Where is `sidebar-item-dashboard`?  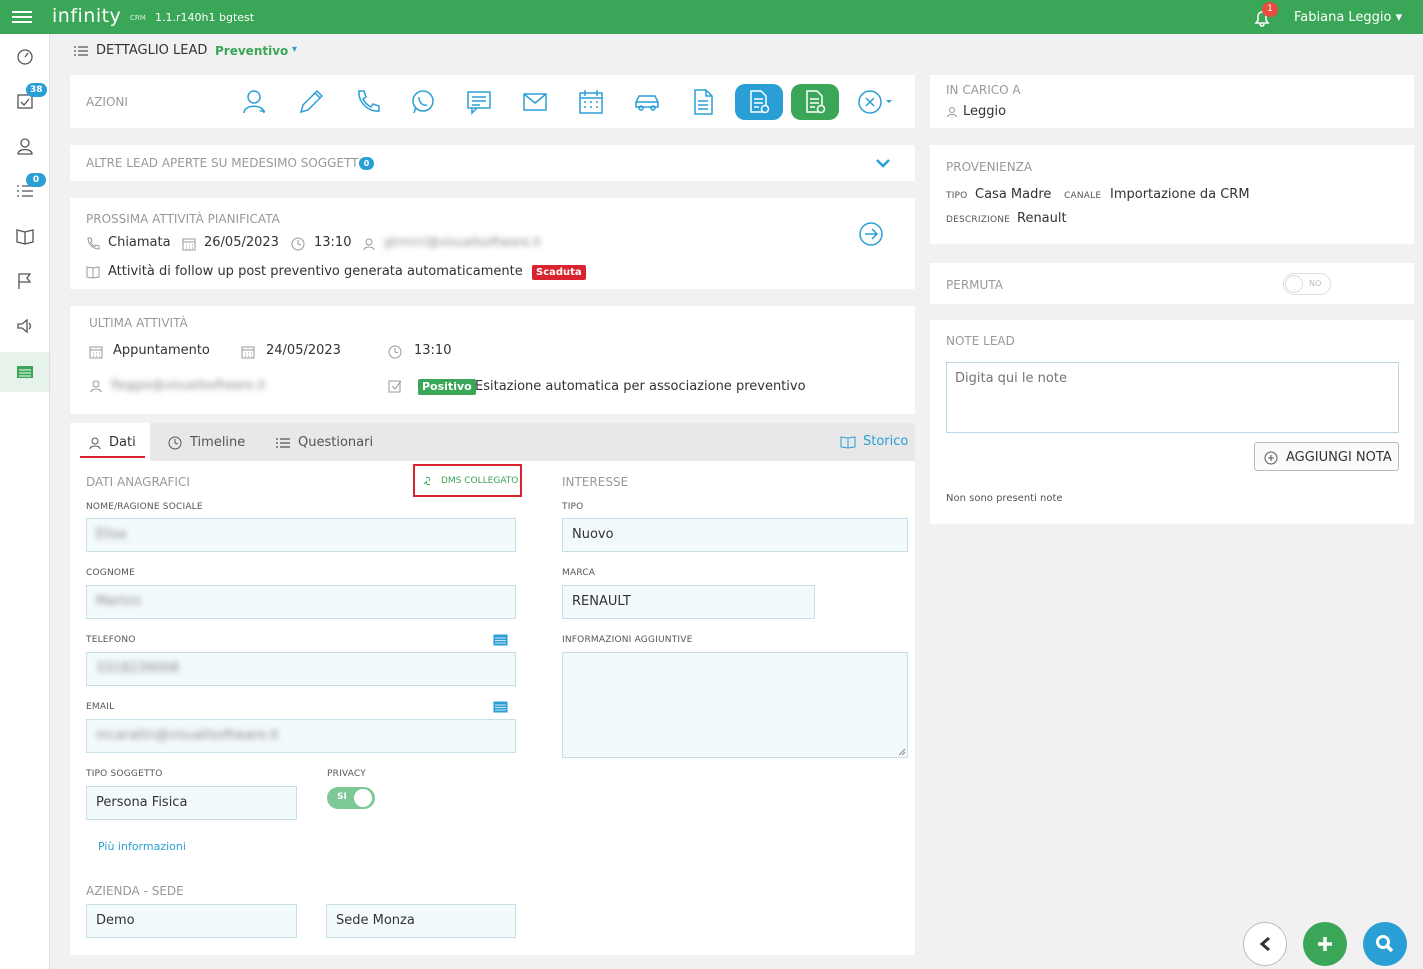 sidebar-item-dashboard is located at coordinates (24, 56).